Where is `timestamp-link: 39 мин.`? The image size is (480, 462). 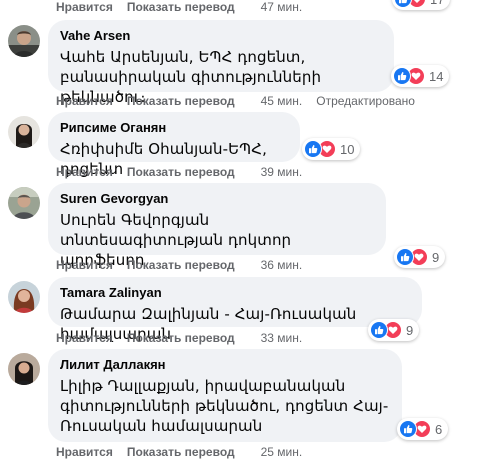
timestamp-link: 39 мин. is located at coordinates (282, 172).